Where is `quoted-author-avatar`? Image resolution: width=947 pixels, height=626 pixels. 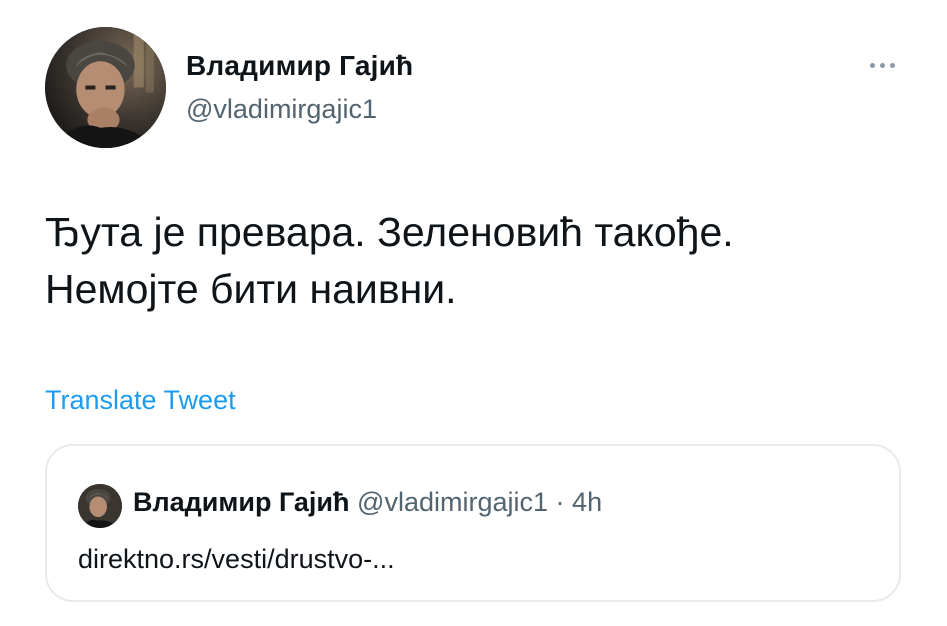 quoted-author-avatar is located at coordinates (100, 506).